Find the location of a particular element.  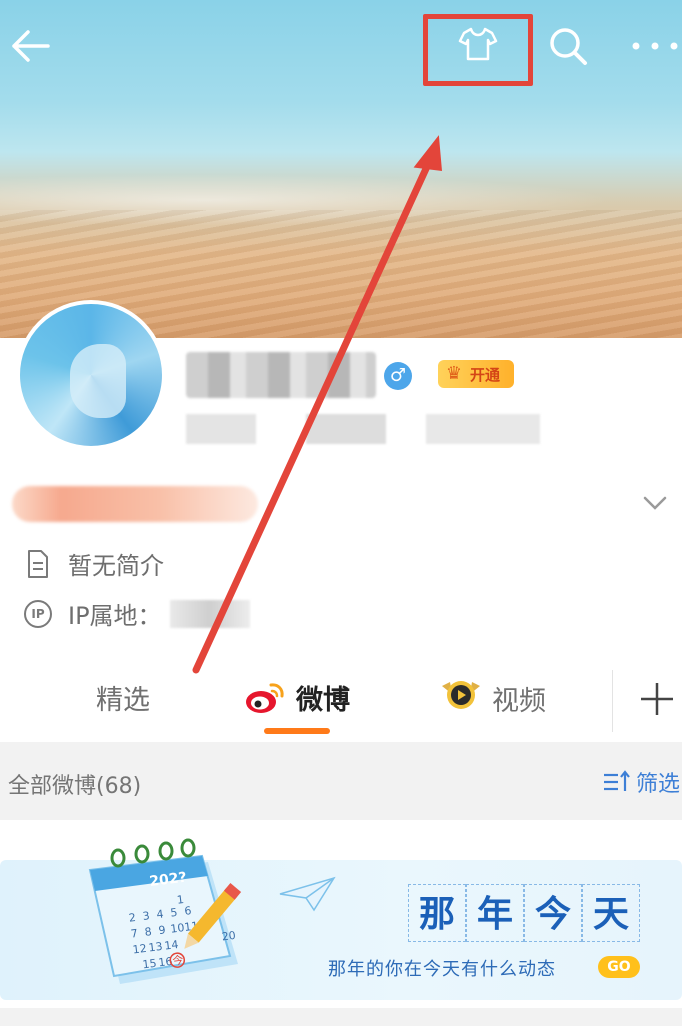

expand-button is located at coordinates (657, 504).